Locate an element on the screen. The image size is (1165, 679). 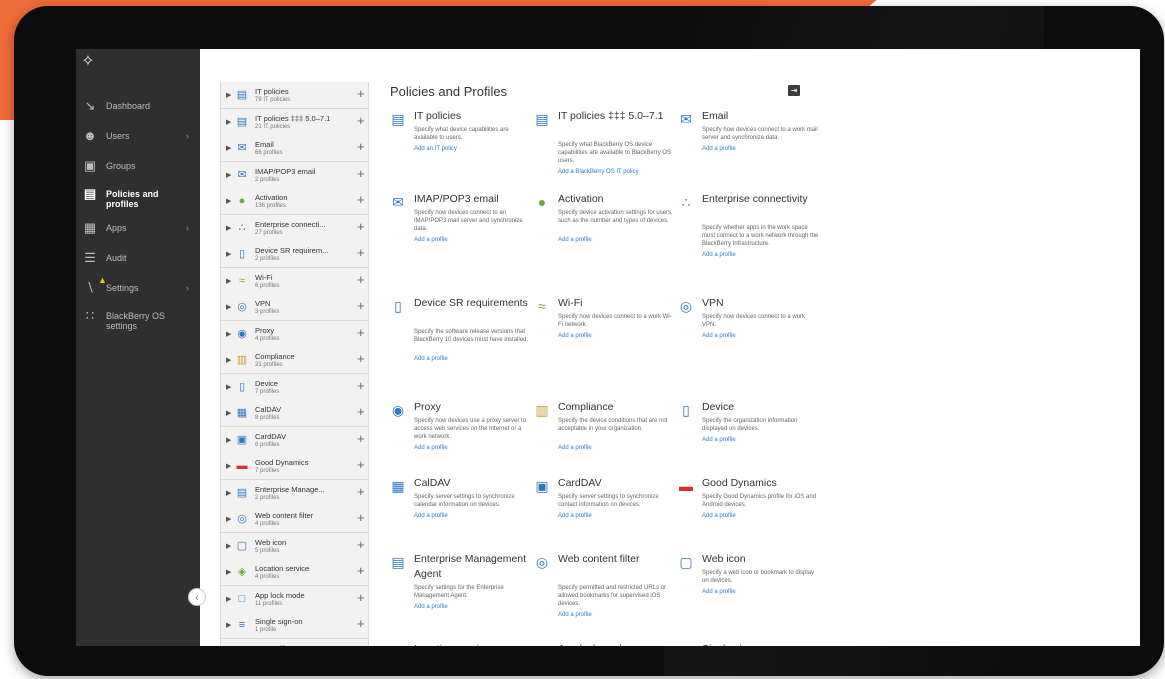
list-item: ▶ □ App lock mode 11 profiles + is located at coordinates (294, 599).